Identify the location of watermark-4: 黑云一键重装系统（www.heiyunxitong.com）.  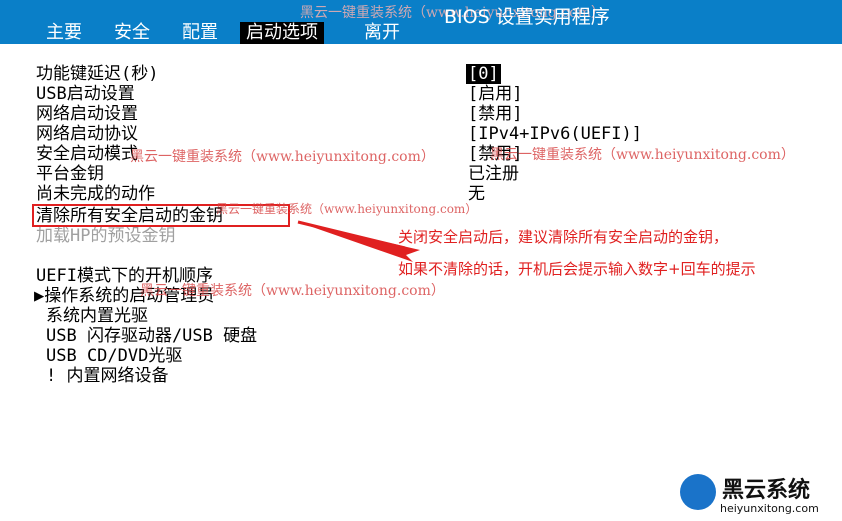
(292, 291).